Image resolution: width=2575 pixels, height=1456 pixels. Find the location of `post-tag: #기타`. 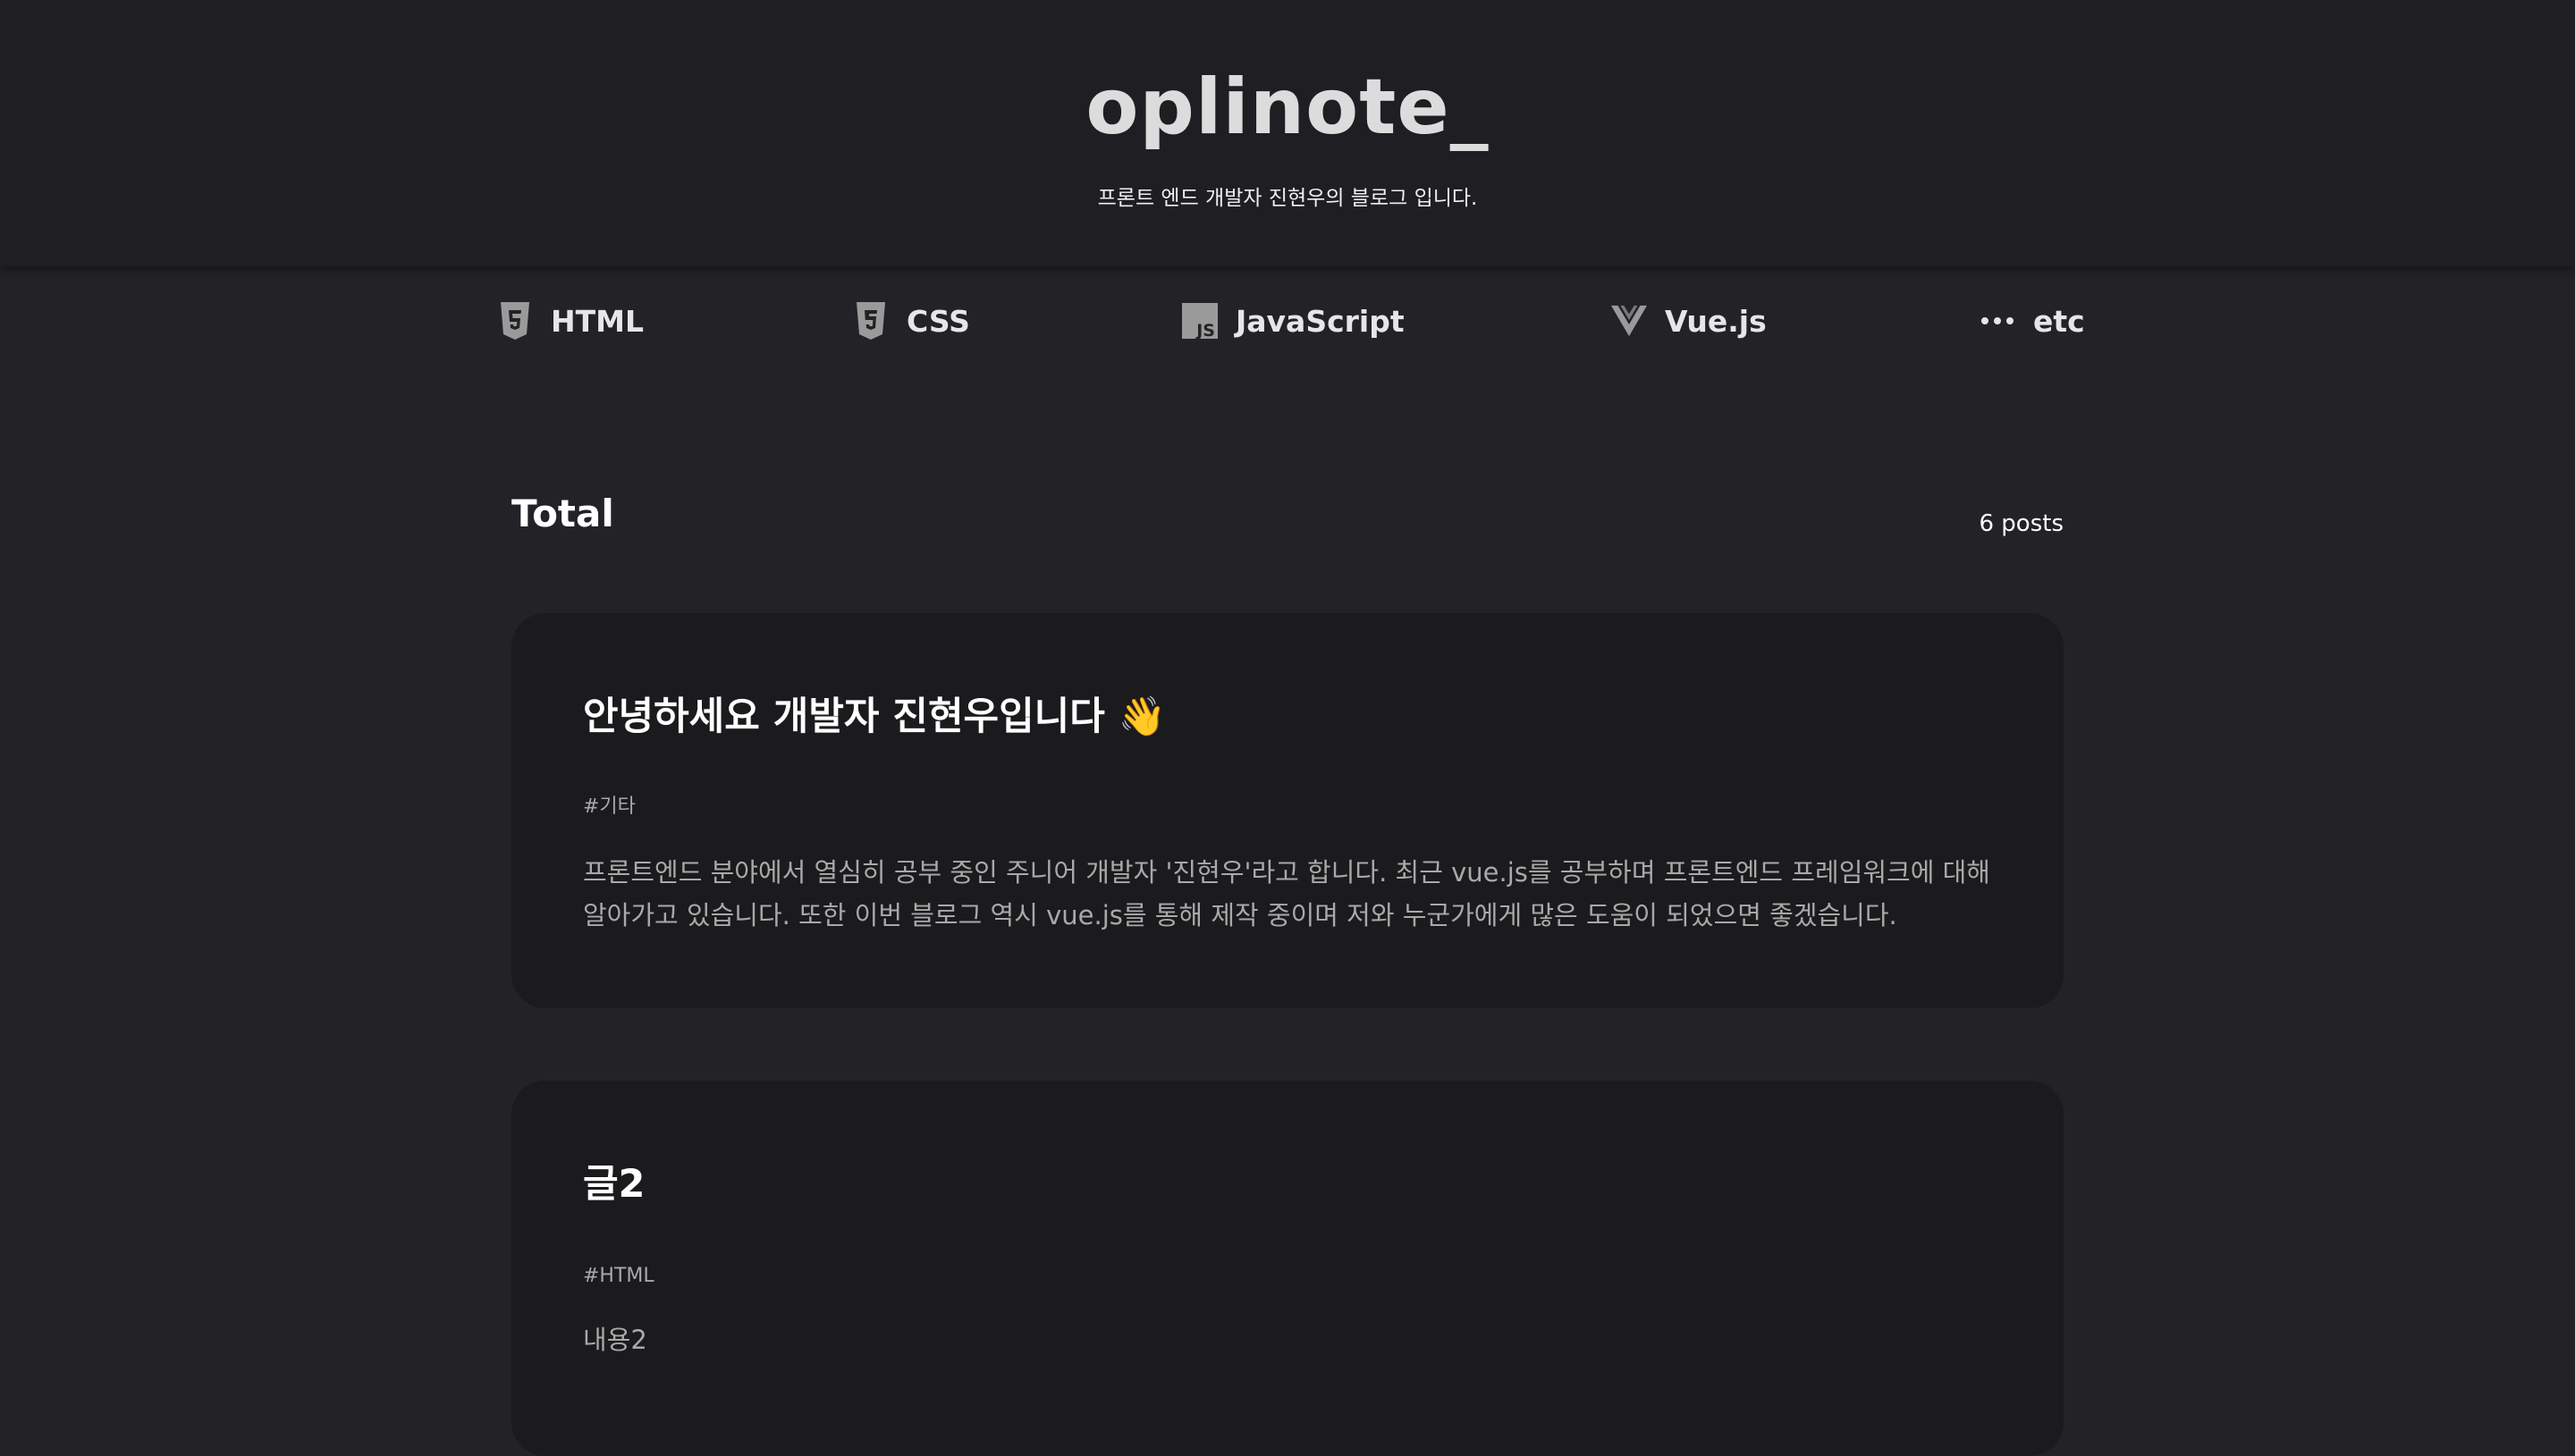

post-tag: #기타 is located at coordinates (609, 807).